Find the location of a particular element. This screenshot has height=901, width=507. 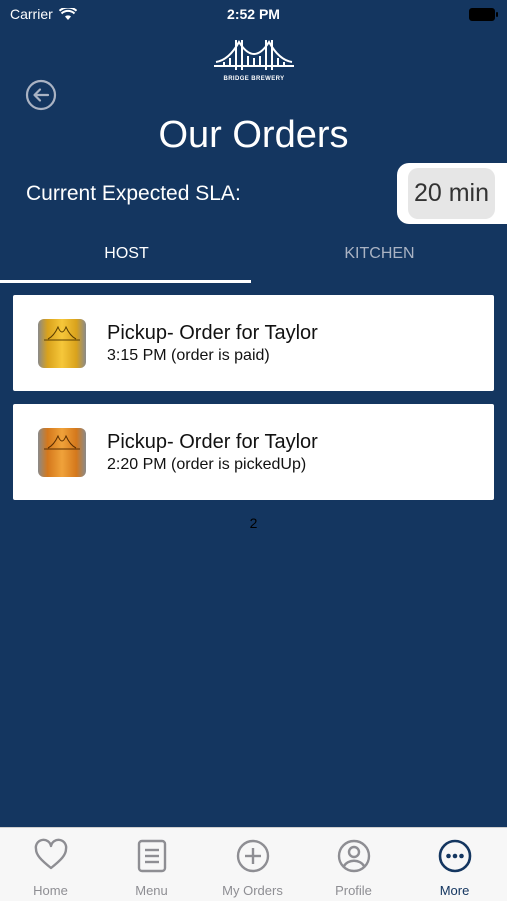

active-tab-indicator is located at coordinates (125, 281).